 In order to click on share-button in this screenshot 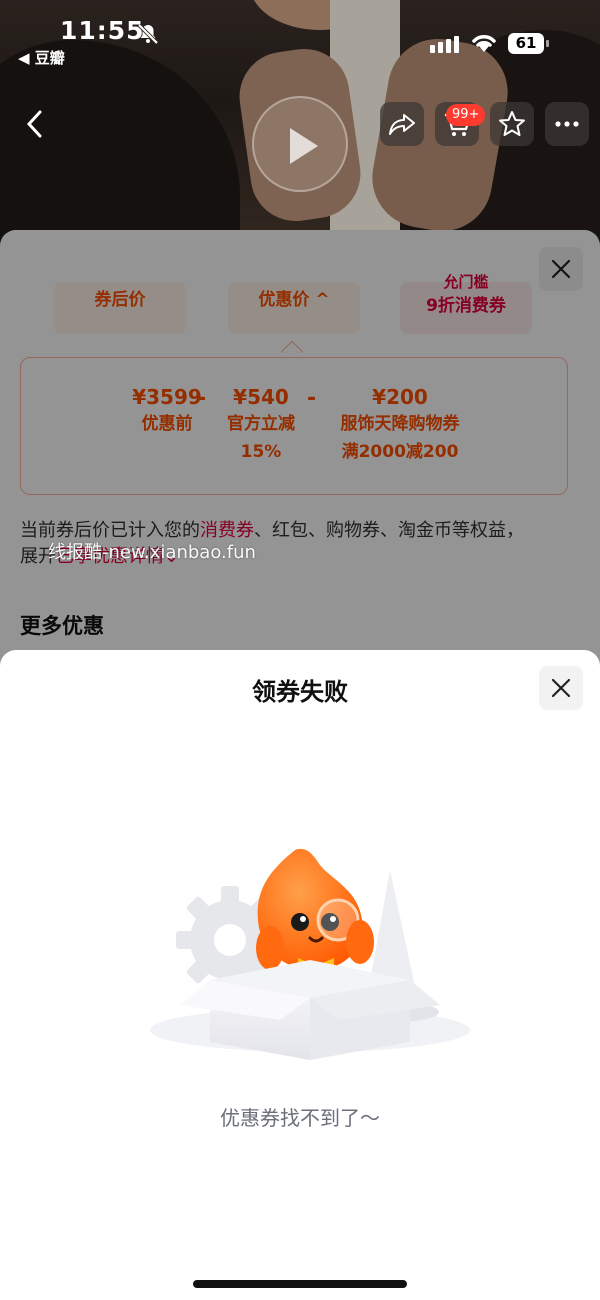, I will do `click(402, 124)`.